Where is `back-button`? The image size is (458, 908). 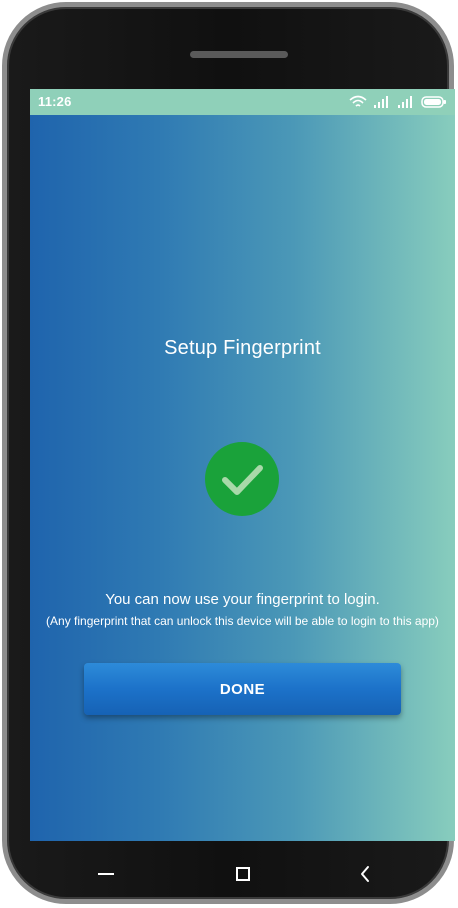
back-button is located at coordinates (365, 874).